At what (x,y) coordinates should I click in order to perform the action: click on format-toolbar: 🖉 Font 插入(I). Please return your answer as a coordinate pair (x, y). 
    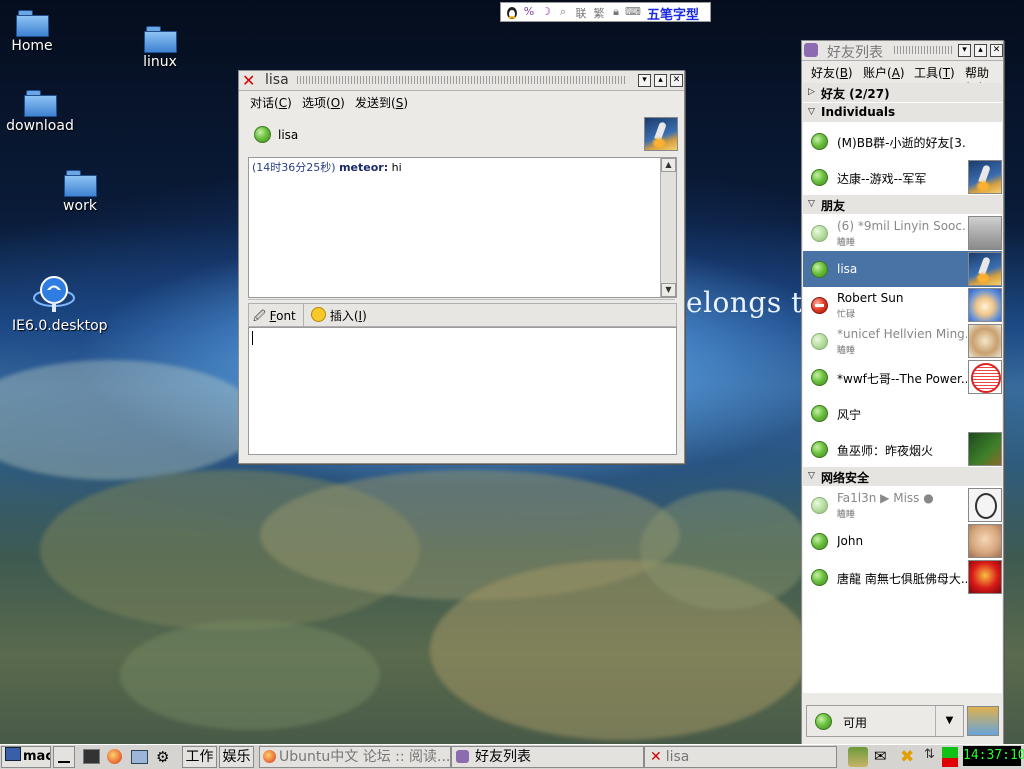
    Looking at the image, I should click on (462, 315).